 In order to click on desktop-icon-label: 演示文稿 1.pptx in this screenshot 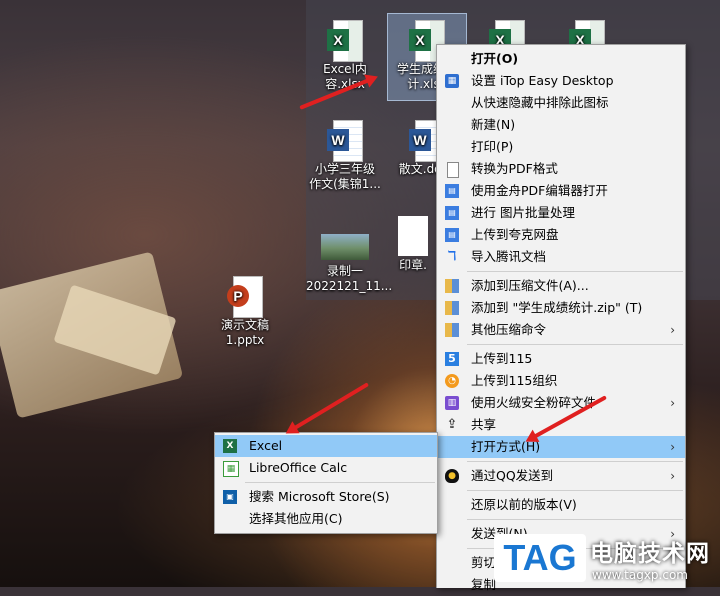, I will do `click(244, 332)`.